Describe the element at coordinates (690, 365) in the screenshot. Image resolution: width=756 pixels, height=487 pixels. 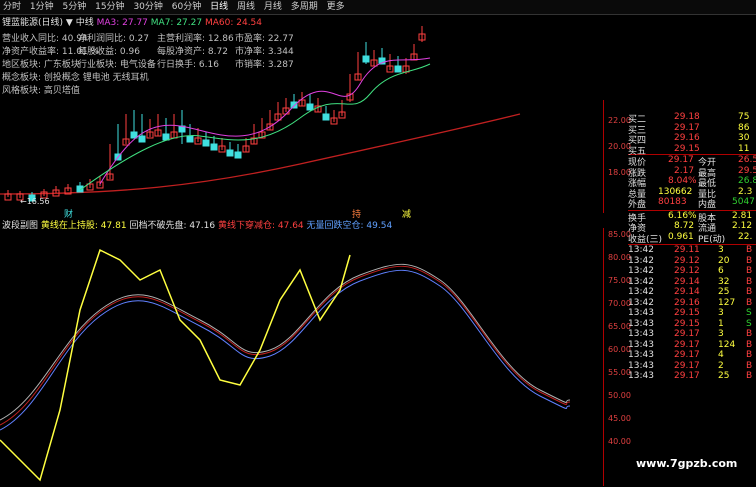
I see `trade-tick: 13:43 29.17 2 B` at that location.